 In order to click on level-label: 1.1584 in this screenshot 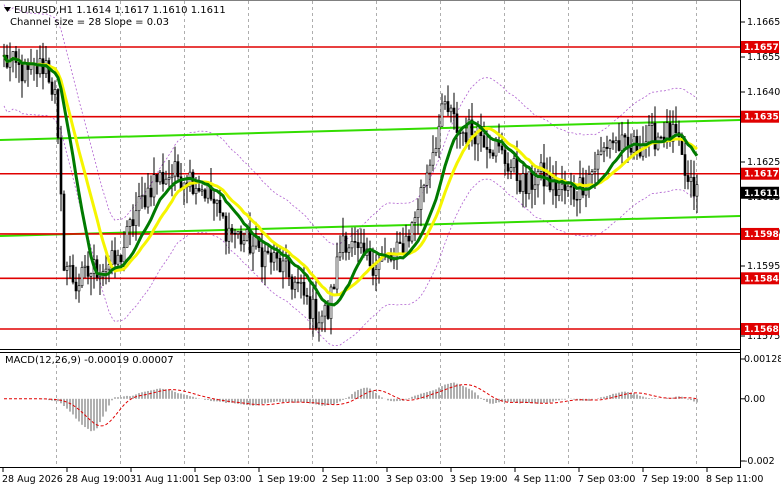, I will do `click(761, 279)`.